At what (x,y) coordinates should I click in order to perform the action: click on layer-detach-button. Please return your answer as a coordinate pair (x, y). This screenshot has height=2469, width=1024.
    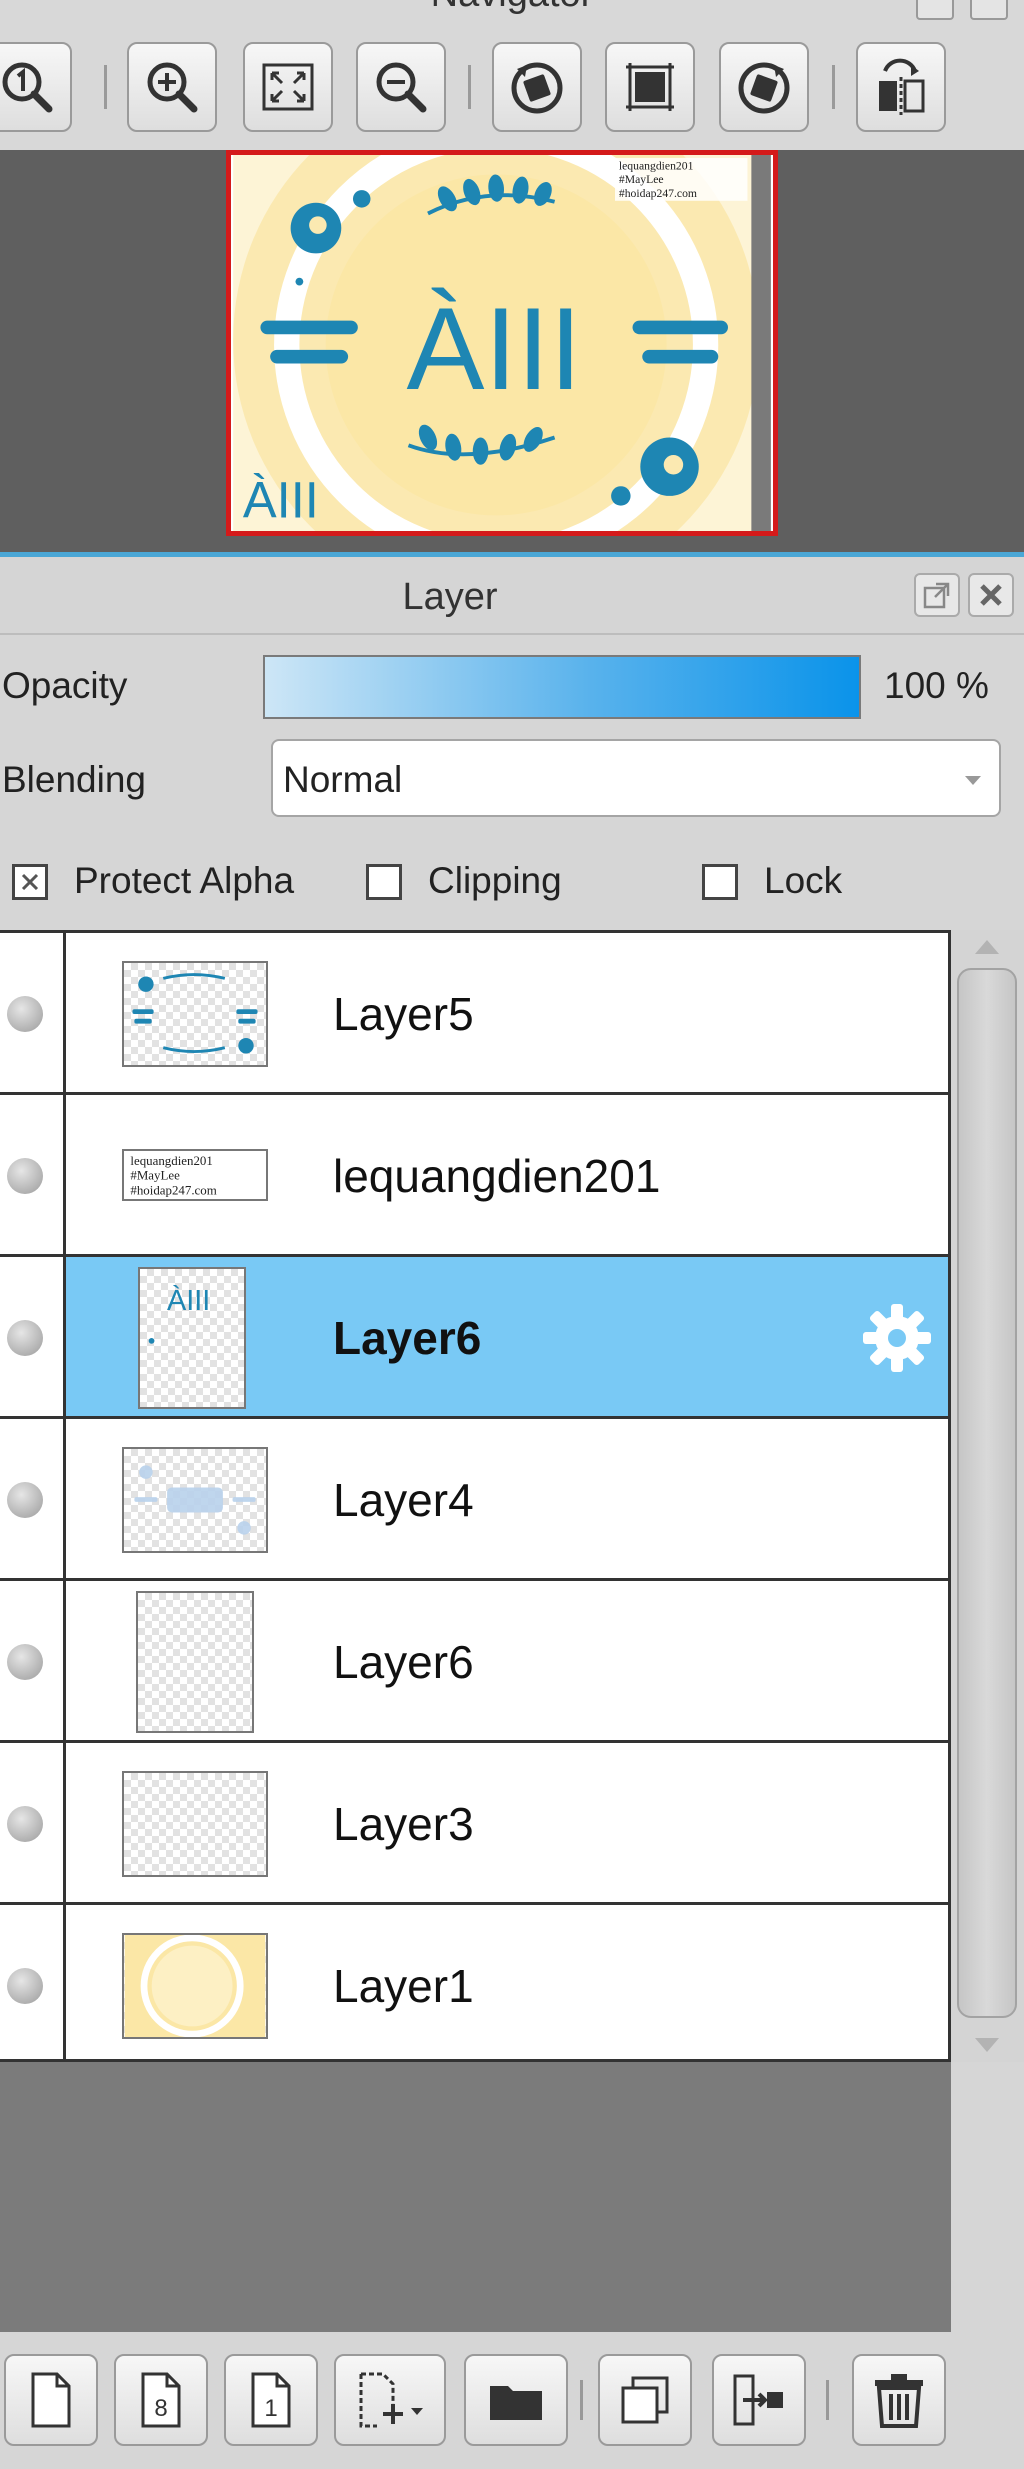
    Looking at the image, I should click on (937, 595).